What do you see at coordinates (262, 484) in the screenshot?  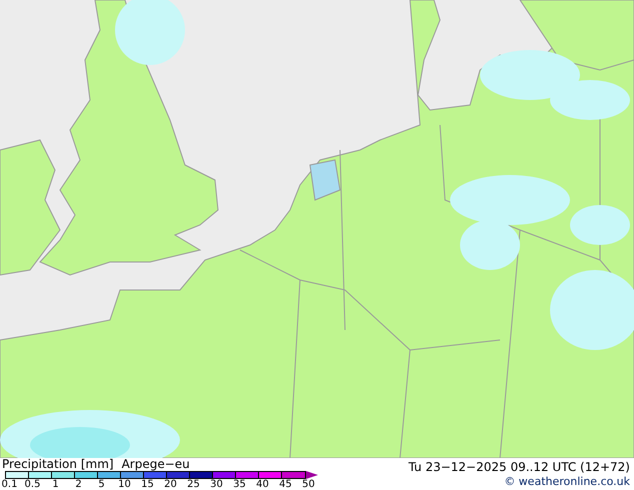 I see `scale-label: 40` at bounding box center [262, 484].